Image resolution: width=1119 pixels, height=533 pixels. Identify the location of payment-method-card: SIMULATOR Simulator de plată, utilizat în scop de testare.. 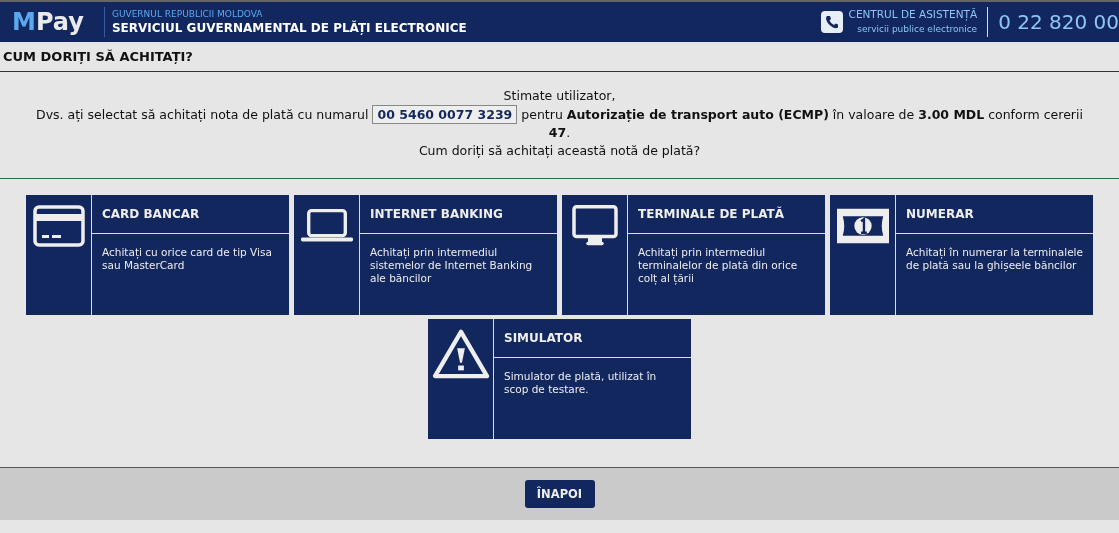
(559, 379).